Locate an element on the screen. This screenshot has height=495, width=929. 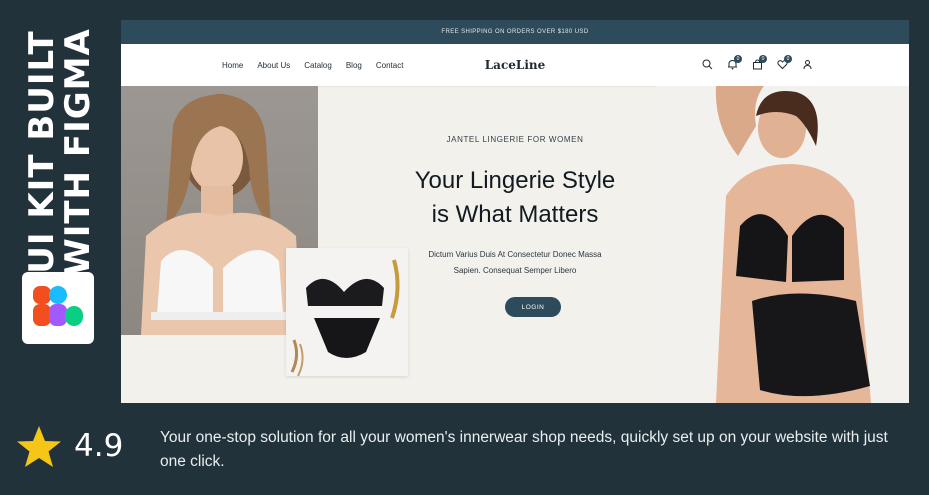
hero-headline-line-2: is What Matters is located at coordinates (515, 214).